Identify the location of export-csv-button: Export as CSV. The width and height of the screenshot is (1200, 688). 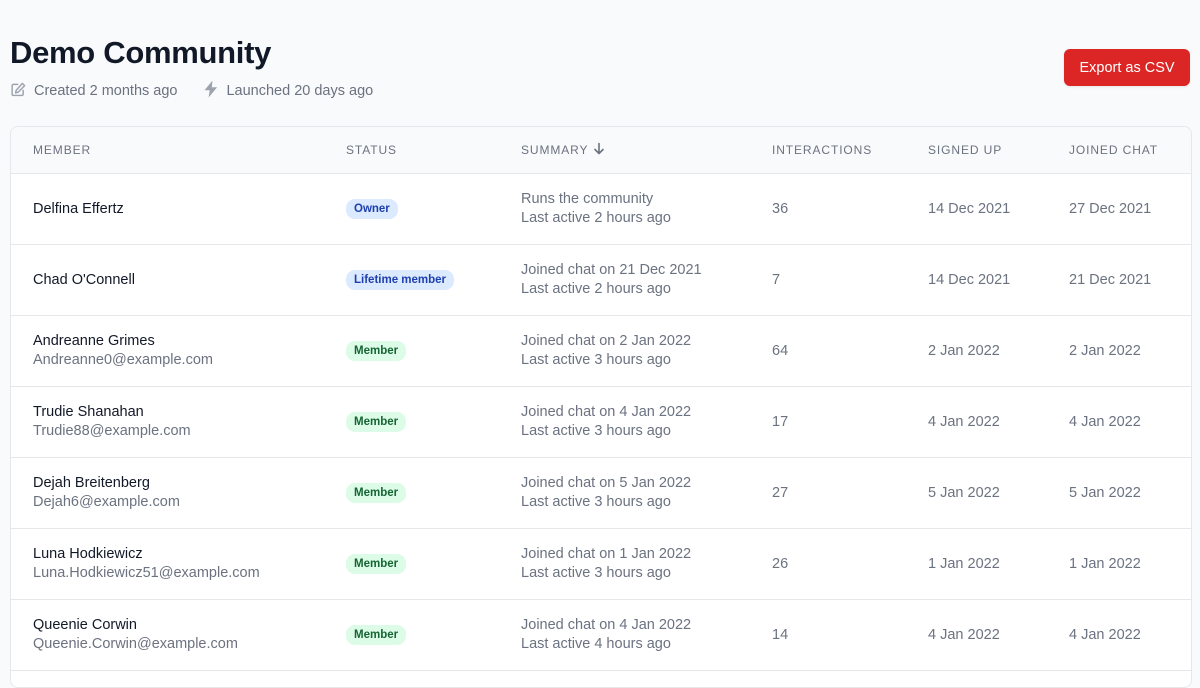
(1127, 67).